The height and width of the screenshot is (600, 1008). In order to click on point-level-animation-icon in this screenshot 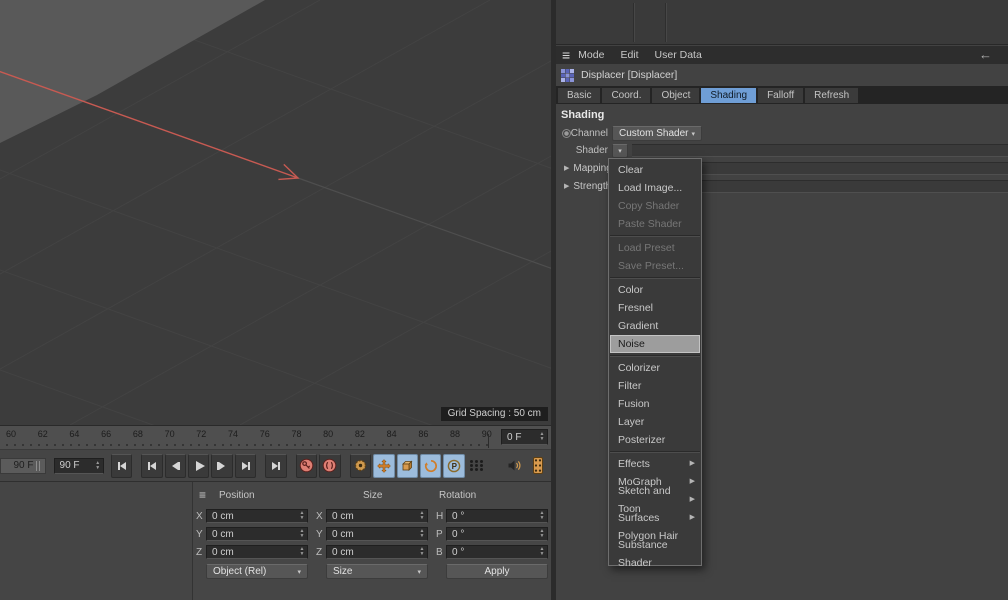, I will do `click(477, 465)`.